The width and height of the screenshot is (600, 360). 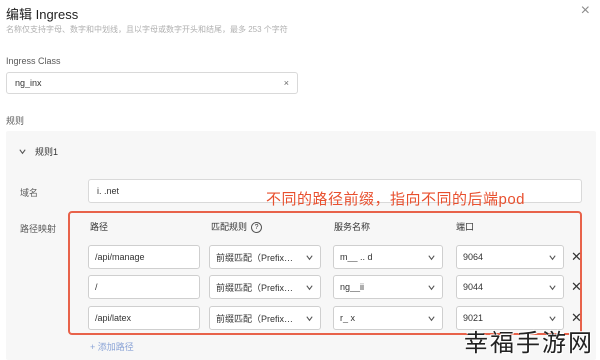 I want to click on clear-icon: ×, so click(x=286, y=83).